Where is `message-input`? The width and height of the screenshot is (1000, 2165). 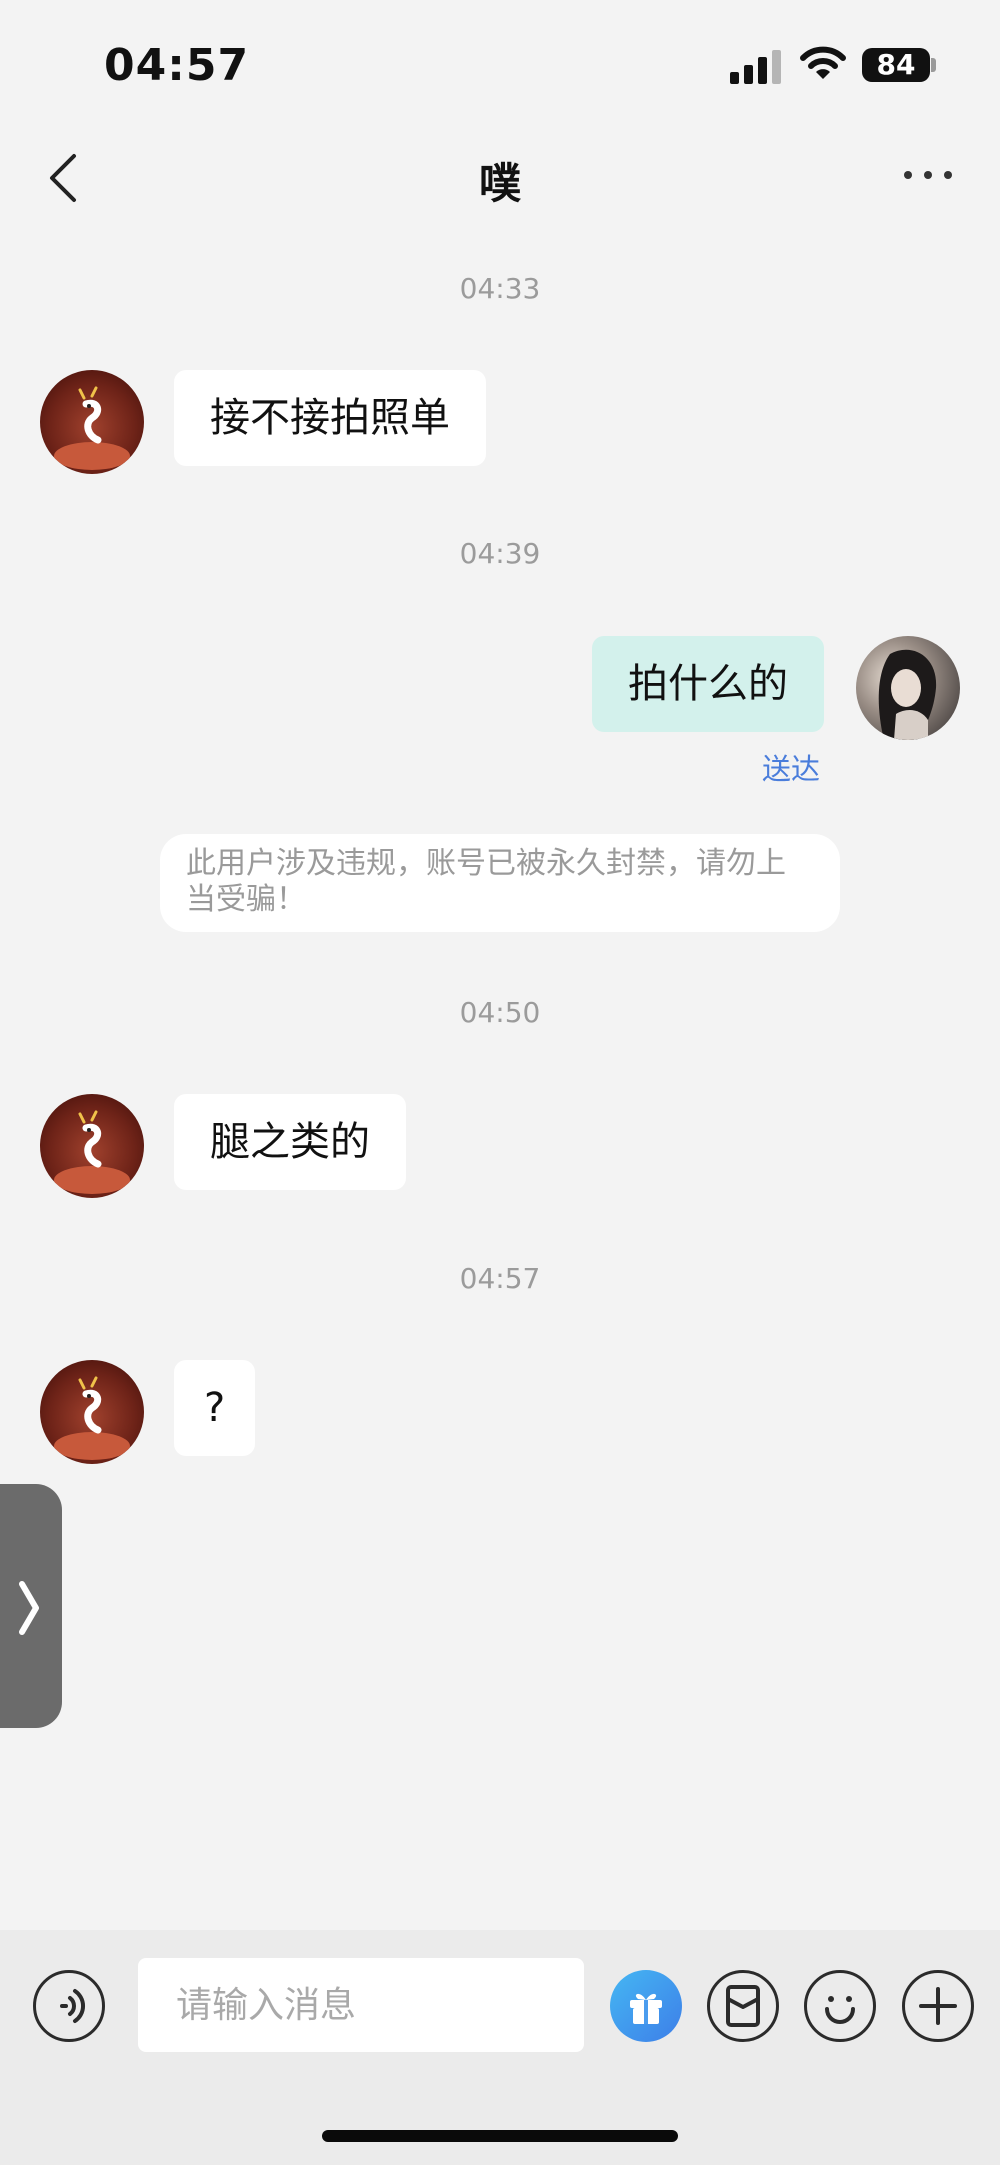
message-input is located at coordinates (361, 2005).